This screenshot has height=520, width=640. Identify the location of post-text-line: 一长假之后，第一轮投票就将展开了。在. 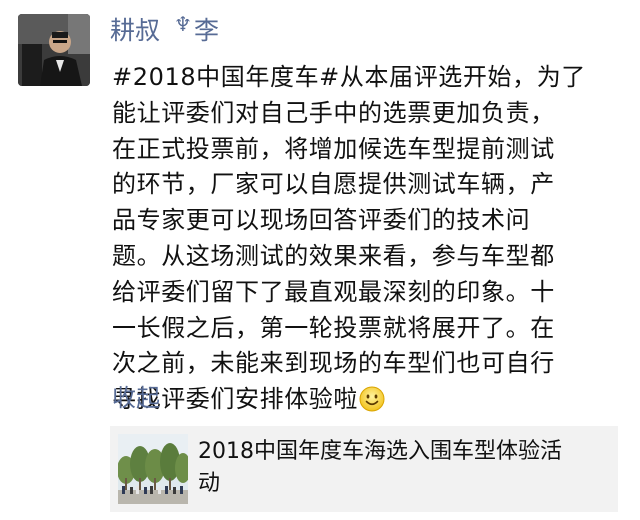
(333, 327).